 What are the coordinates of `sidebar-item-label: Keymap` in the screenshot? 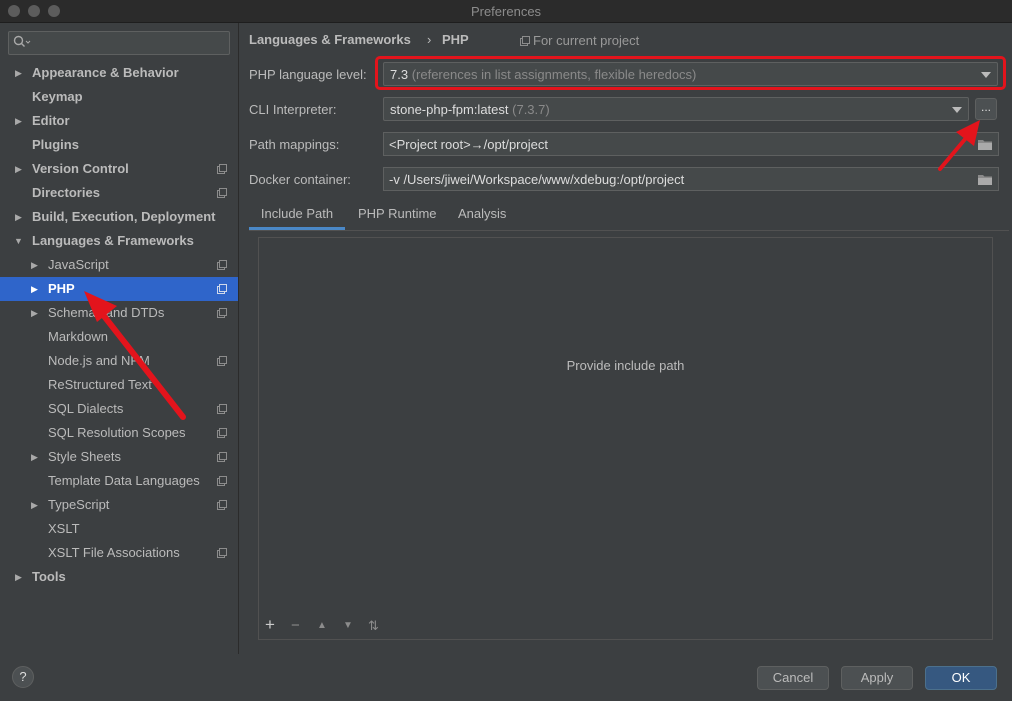 It's located at (57, 96).